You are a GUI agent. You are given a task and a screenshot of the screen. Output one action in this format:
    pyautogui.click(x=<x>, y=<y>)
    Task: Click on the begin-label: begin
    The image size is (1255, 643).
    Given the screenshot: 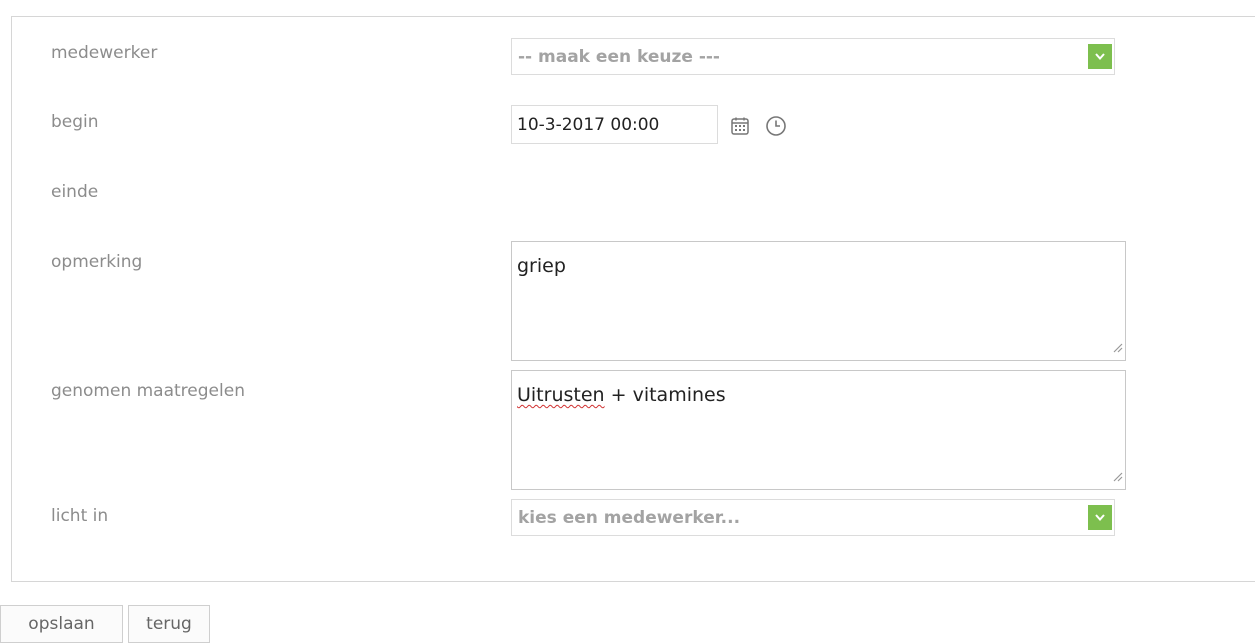 What is the action you would take?
    pyautogui.click(x=75, y=122)
    